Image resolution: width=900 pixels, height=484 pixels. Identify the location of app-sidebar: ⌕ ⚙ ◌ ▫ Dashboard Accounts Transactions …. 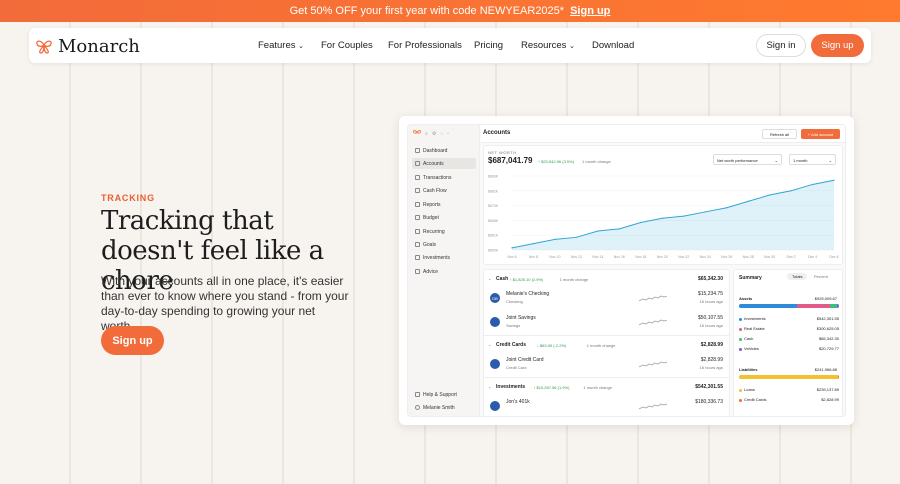
(444, 270).